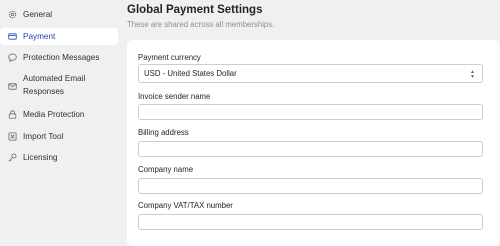 The height and width of the screenshot is (246, 500). Describe the element at coordinates (310, 186) in the screenshot. I see `company-name-input` at that location.